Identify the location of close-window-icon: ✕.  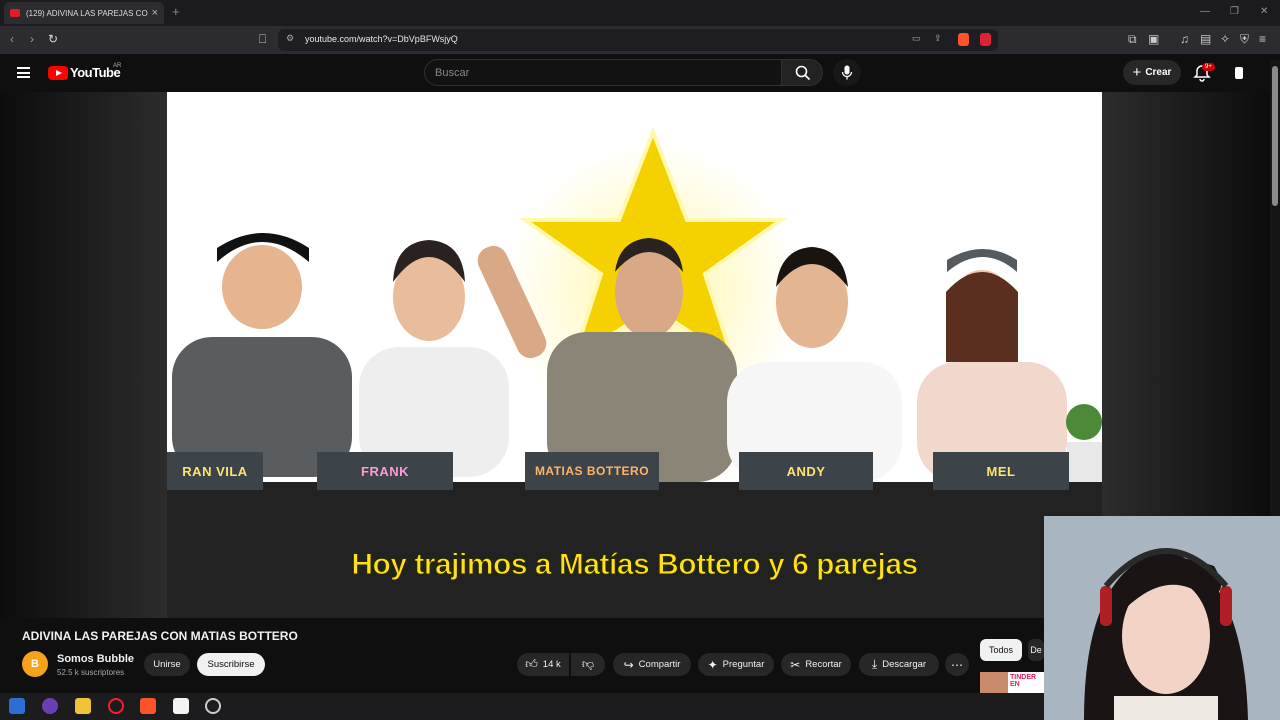
(1264, 11).